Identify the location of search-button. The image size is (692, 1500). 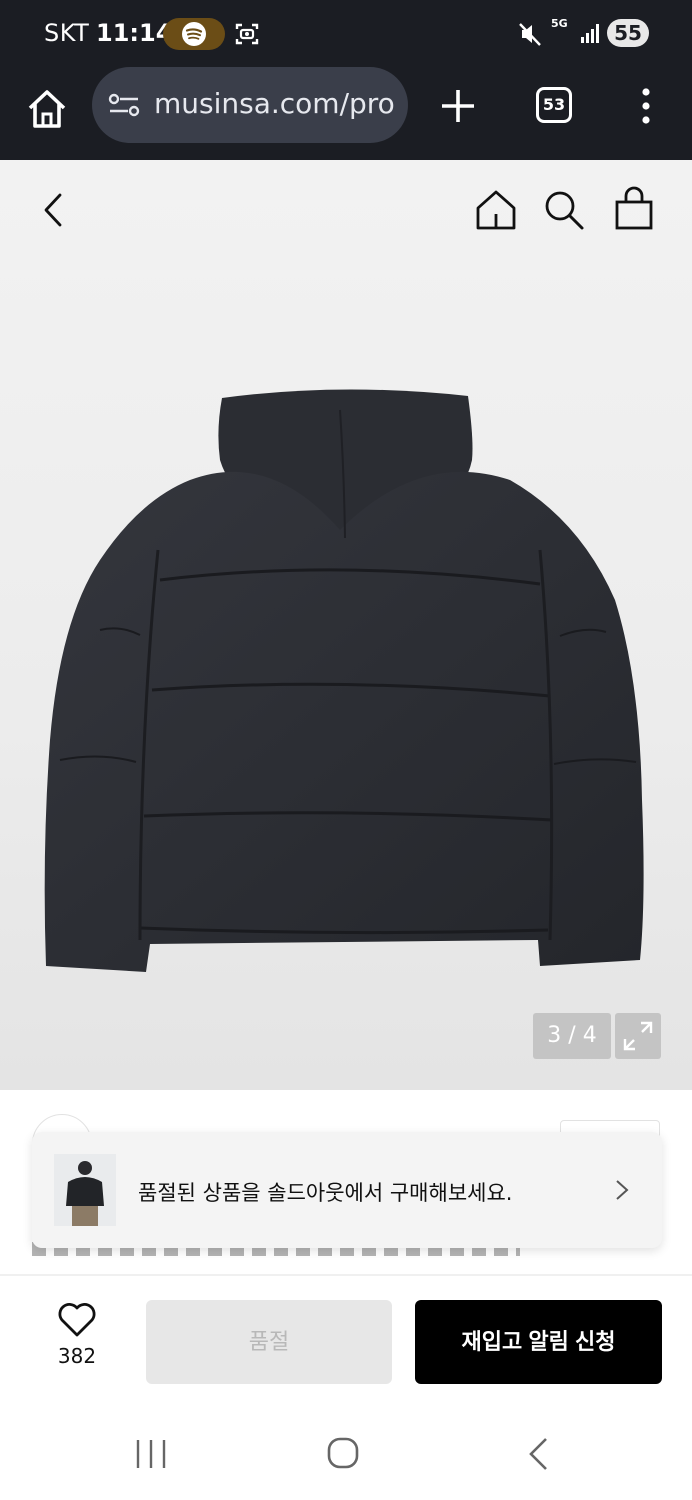
(564, 210).